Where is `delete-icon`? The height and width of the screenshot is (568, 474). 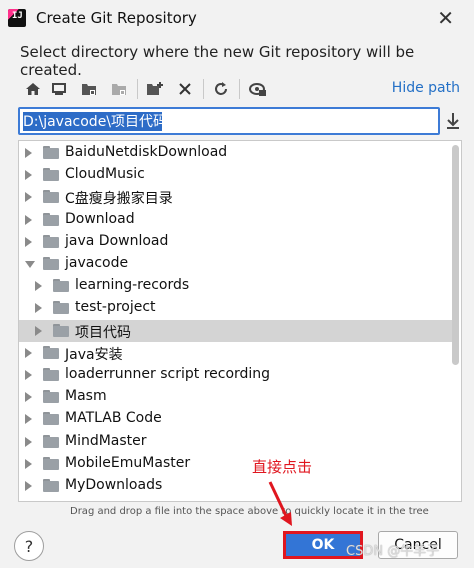 delete-icon is located at coordinates (185, 89).